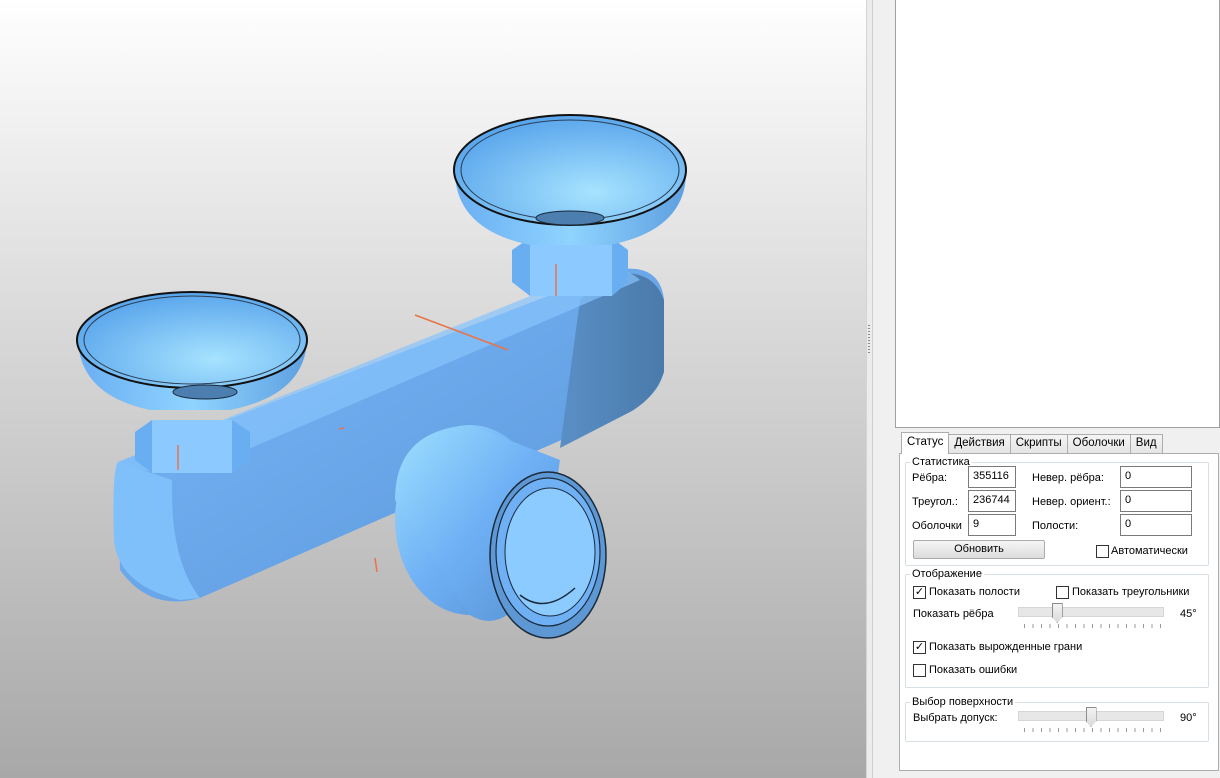  What do you see at coordinates (973, 670) in the screenshot?
I see `show-errors-label: Показать ошибки` at bounding box center [973, 670].